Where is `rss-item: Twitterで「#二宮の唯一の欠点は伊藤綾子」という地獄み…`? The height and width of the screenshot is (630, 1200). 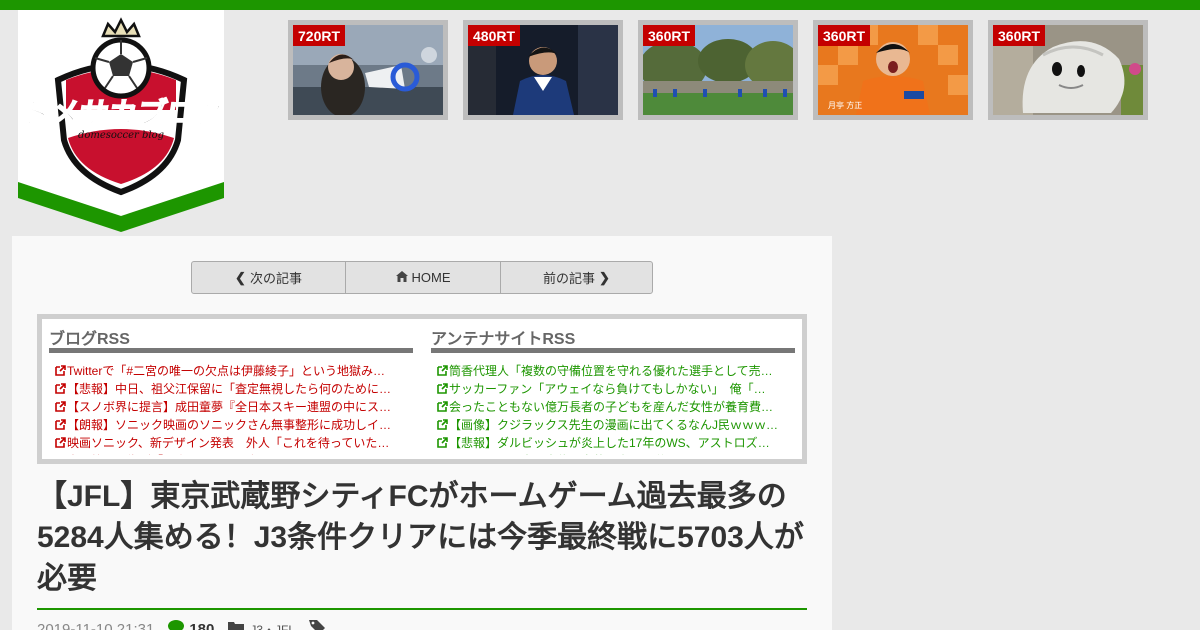 rss-item: Twitterで「#二宮の唯一の欠点は伊藤綾子」という地獄み… is located at coordinates (231, 370).